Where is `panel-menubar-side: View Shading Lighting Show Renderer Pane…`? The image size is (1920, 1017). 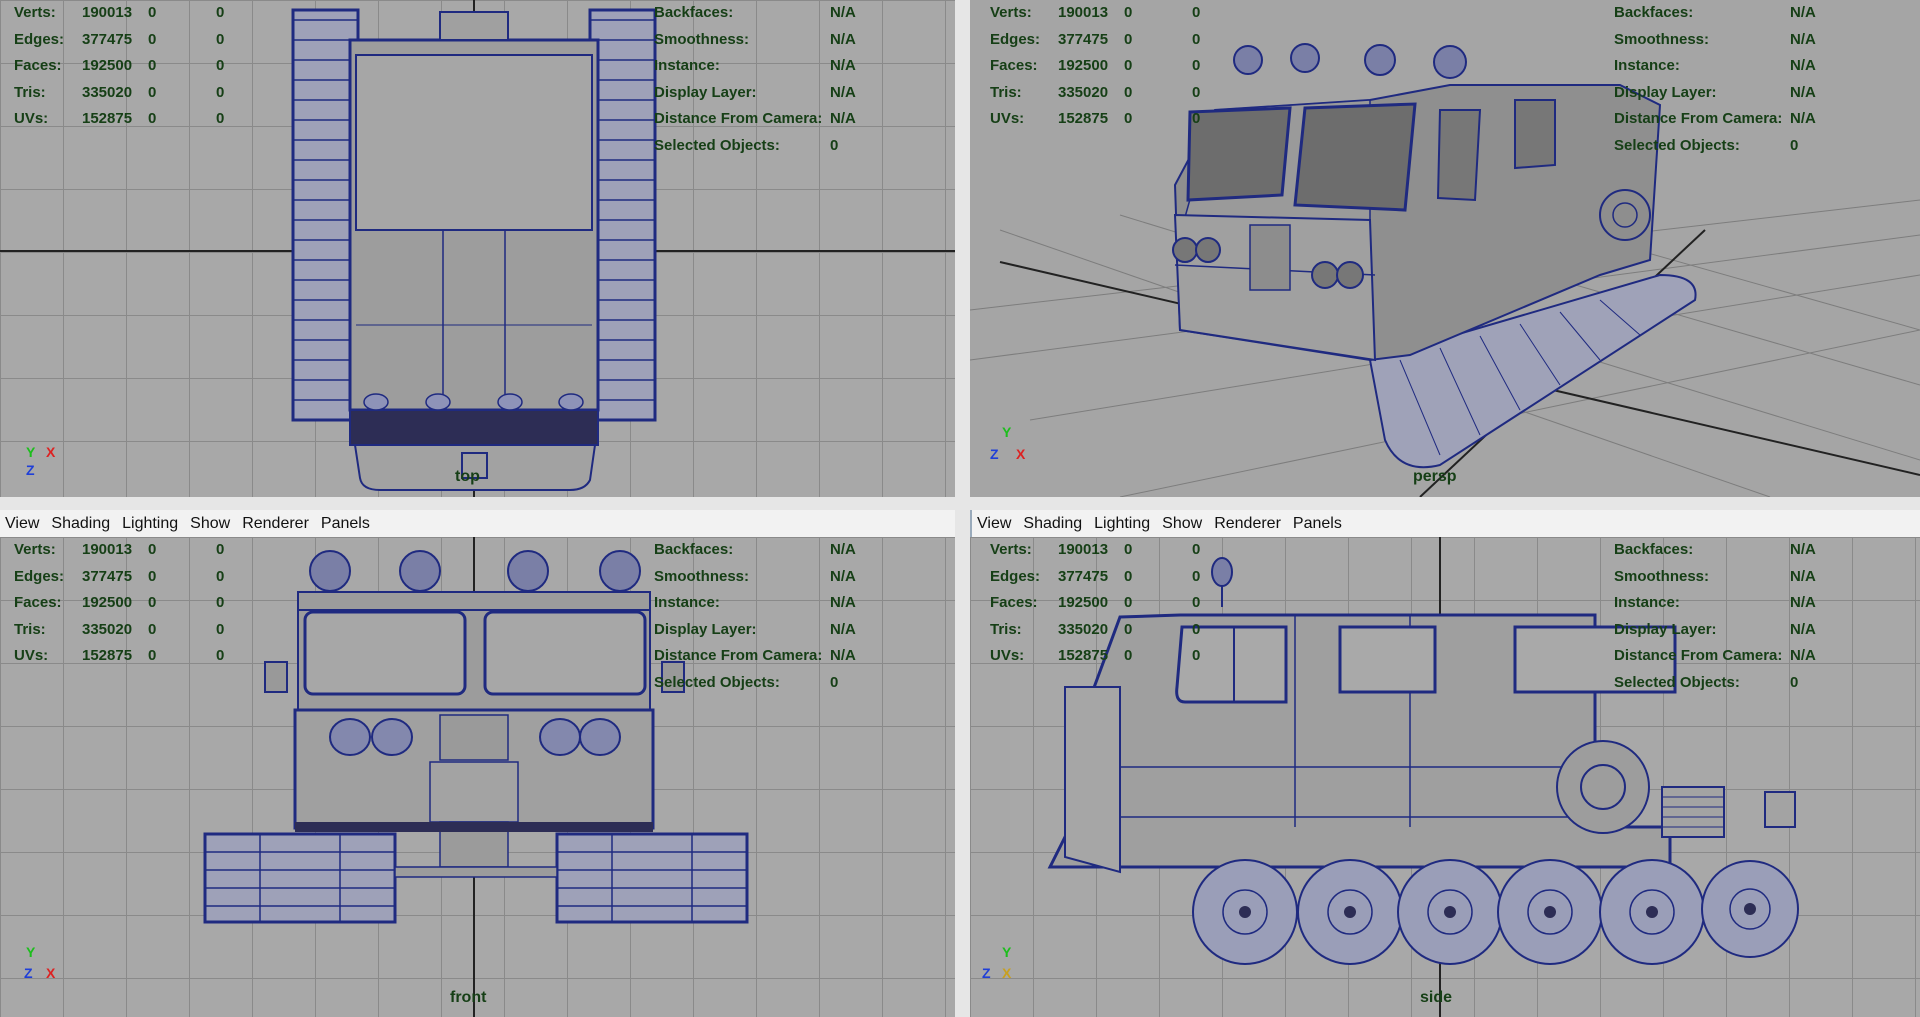
panel-menubar-side: View Shading Lighting Show Renderer Pane… is located at coordinates (1445, 524).